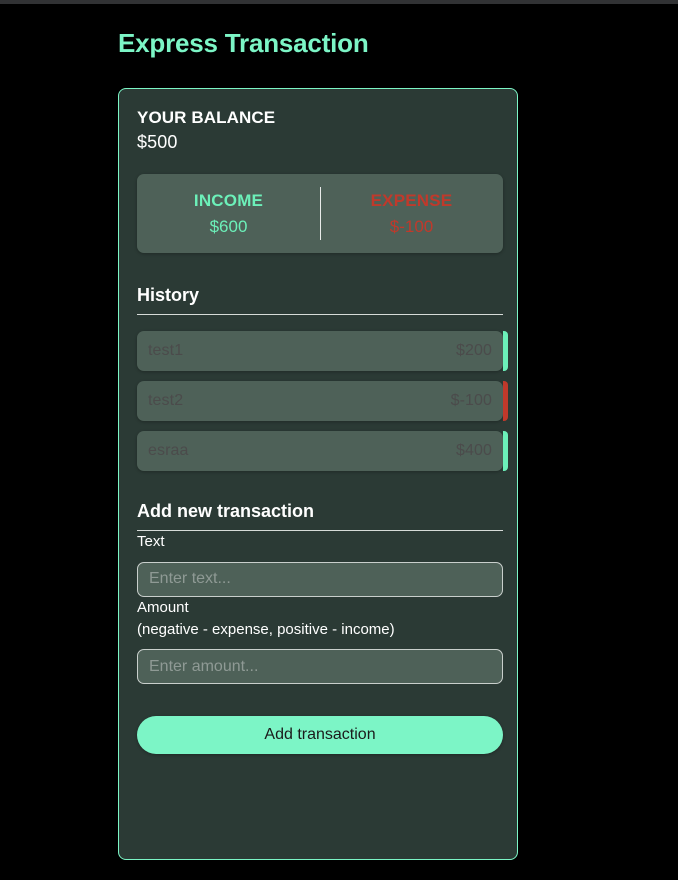 This screenshot has height=880, width=678. Describe the element at coordinates (166, 350) in the screenshot. I see `history-item-text: test1` at that location.